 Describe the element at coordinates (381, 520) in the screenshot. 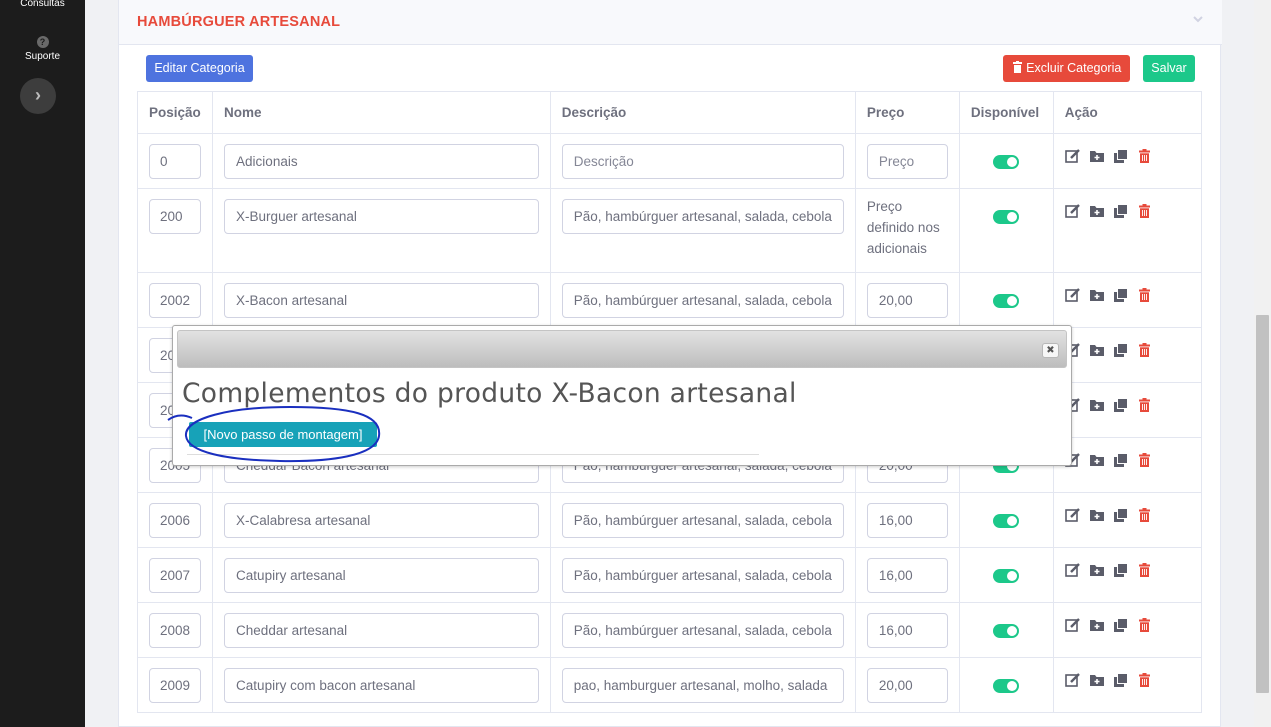

I see `name-field: X-Calabresa artesanal` at that location.